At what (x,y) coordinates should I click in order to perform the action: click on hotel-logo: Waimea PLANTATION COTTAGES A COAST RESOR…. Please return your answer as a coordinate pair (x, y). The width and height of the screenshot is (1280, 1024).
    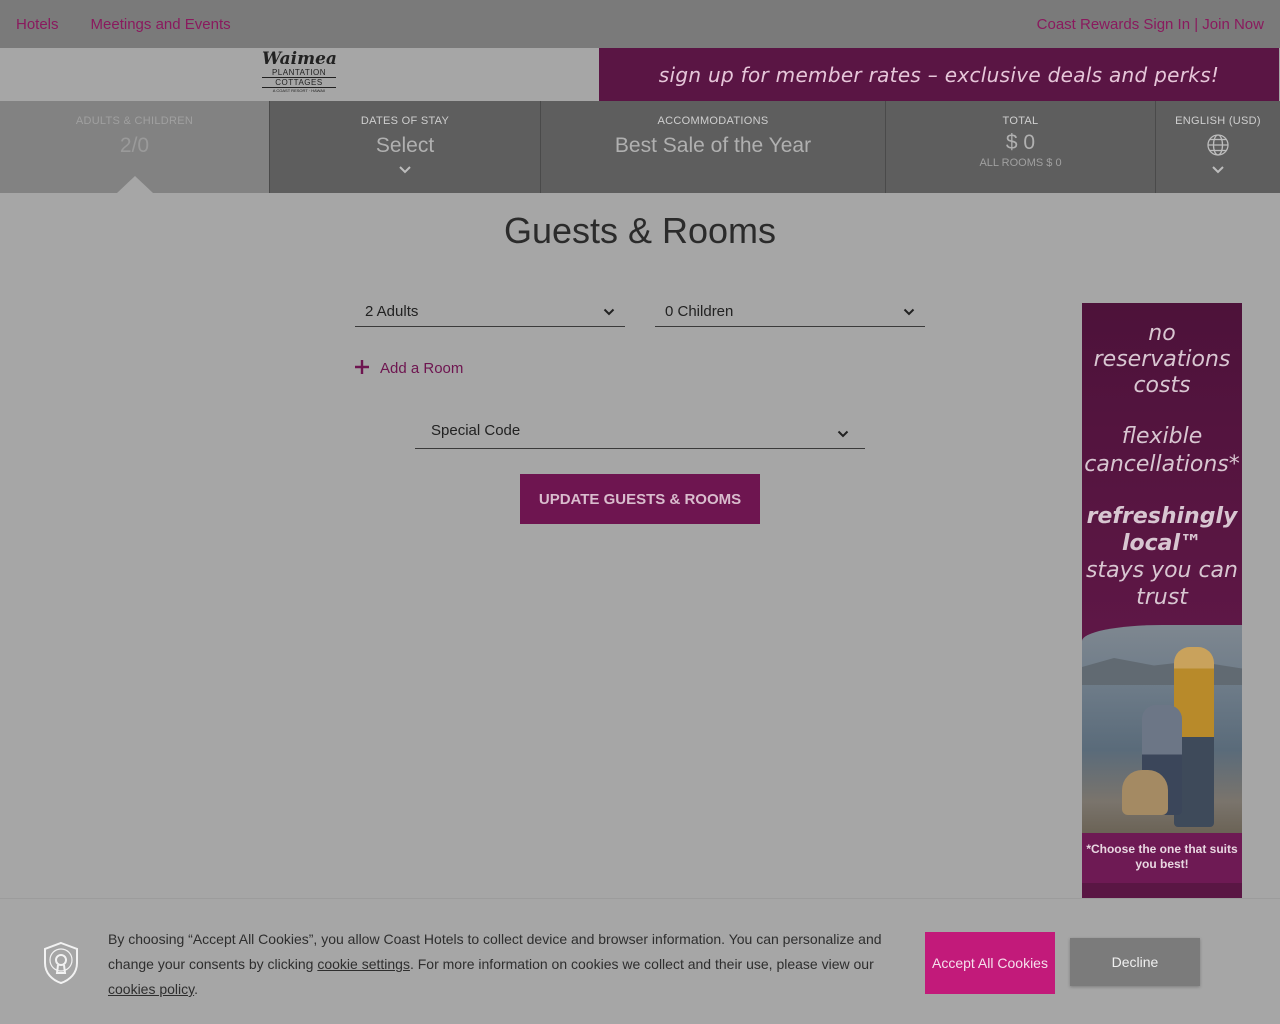
    Looking at the image, I should click on (299, 74).